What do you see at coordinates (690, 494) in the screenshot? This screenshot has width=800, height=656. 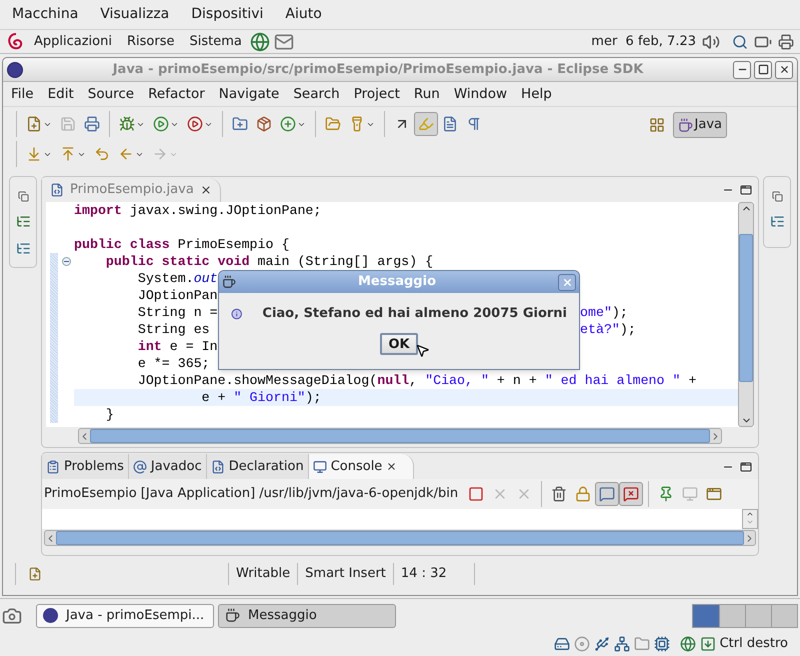 I see `monitor-icon` at bounding box center [690, 494].